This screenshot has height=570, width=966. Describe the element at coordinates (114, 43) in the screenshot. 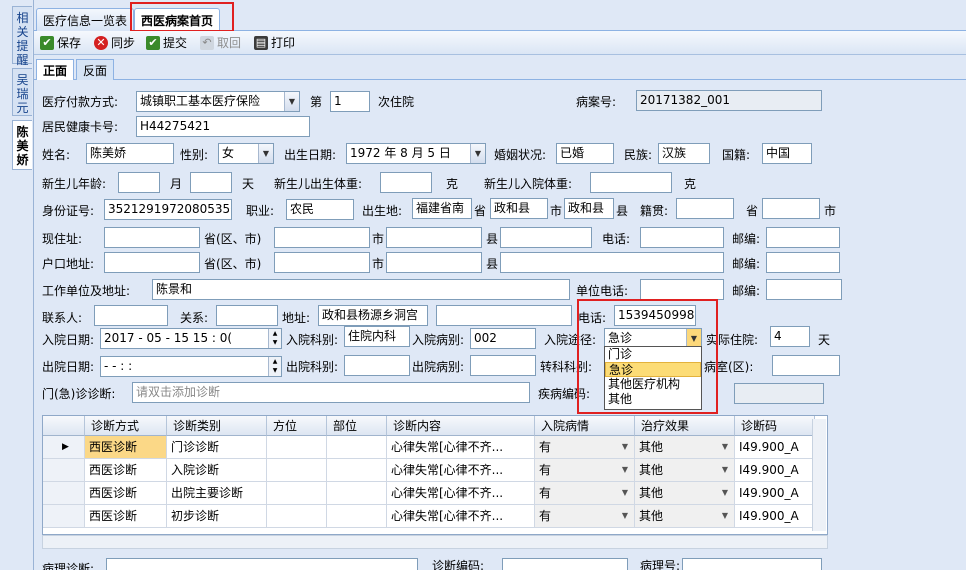

I see `sync-button: ✕ 同步` at that location.